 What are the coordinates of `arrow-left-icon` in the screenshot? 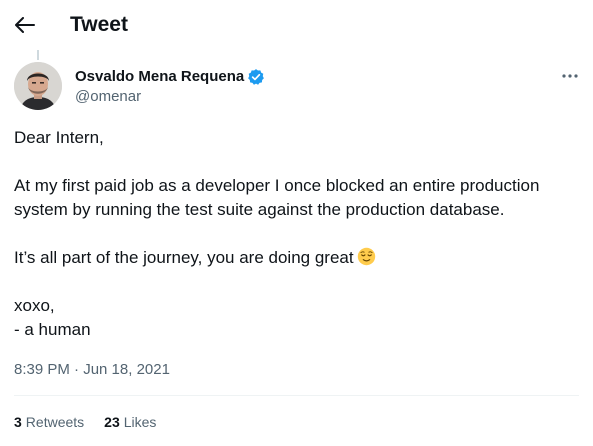 It's located at (25, 25).